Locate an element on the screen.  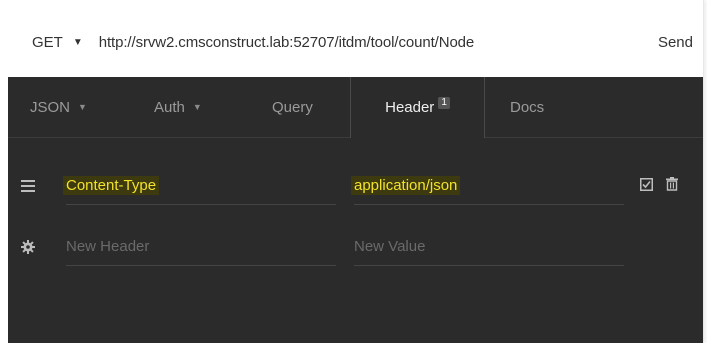
tab-query: Query is located at coordinates (292, 107).